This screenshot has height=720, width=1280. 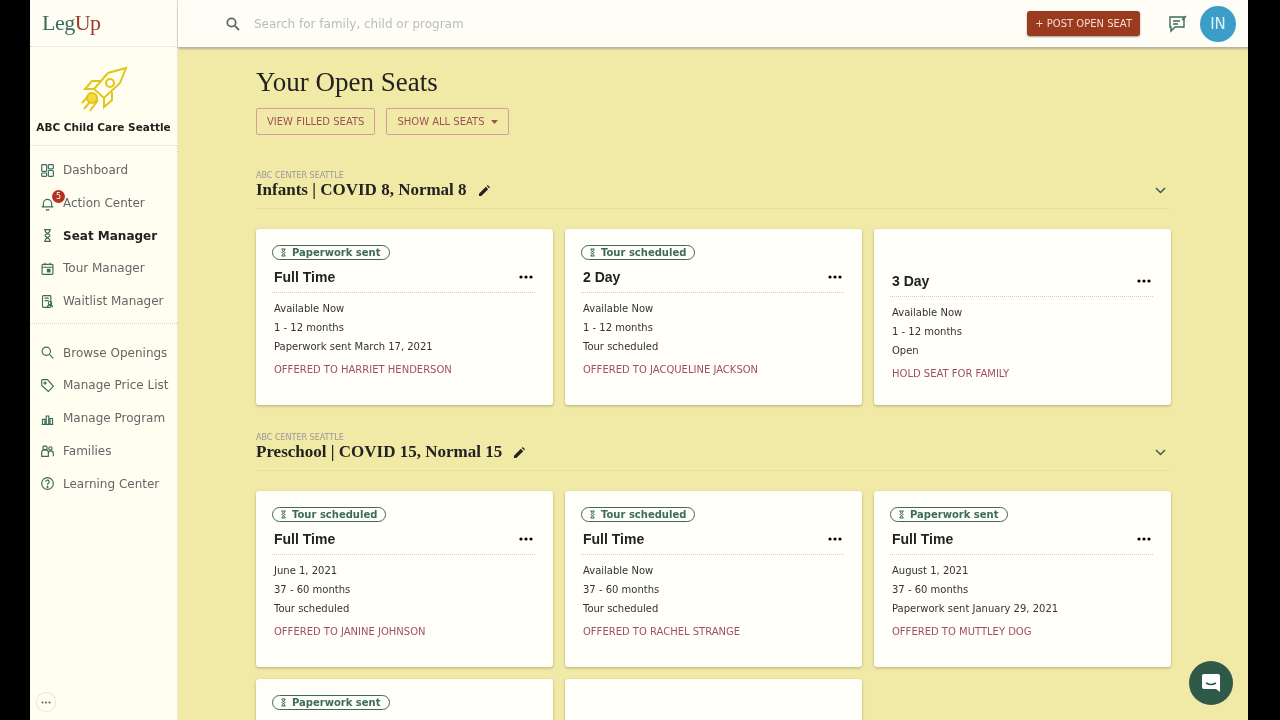 I want to click on search-field: Search for family, child or program, so click(x=419, y=23).